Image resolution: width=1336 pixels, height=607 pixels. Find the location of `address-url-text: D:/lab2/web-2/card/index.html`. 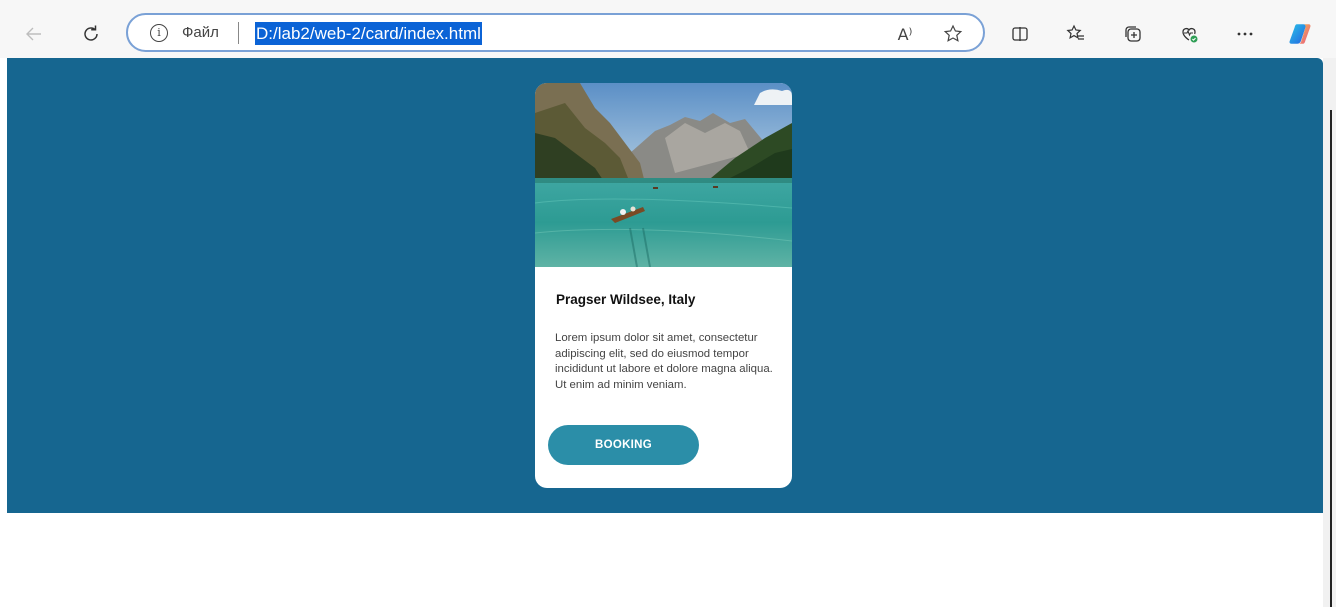

address-url-text: D:/lab2/web-2/card/index.html is located at coordinates (368, 33).